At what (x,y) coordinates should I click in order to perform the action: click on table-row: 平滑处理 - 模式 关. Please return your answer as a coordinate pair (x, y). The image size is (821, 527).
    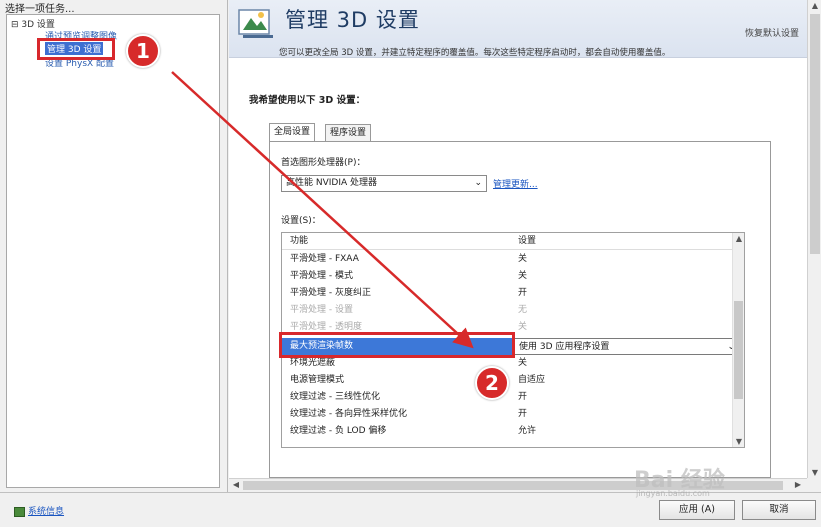
    Looking at the image, I should click on (508, 276).